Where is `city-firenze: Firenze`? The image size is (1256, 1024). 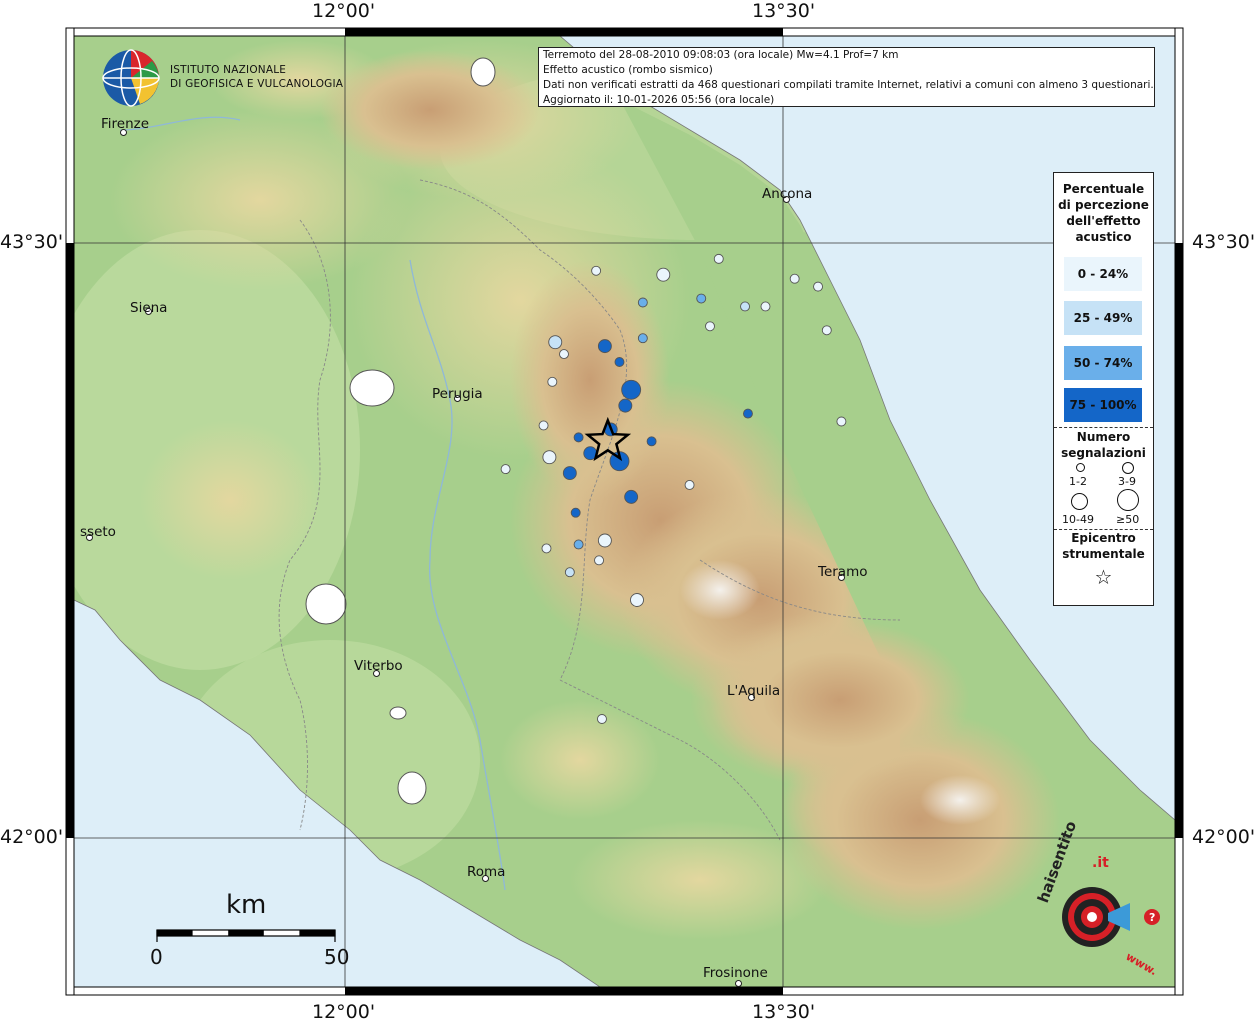
city-firenze: Firenze is located at coordinates (125, 124).